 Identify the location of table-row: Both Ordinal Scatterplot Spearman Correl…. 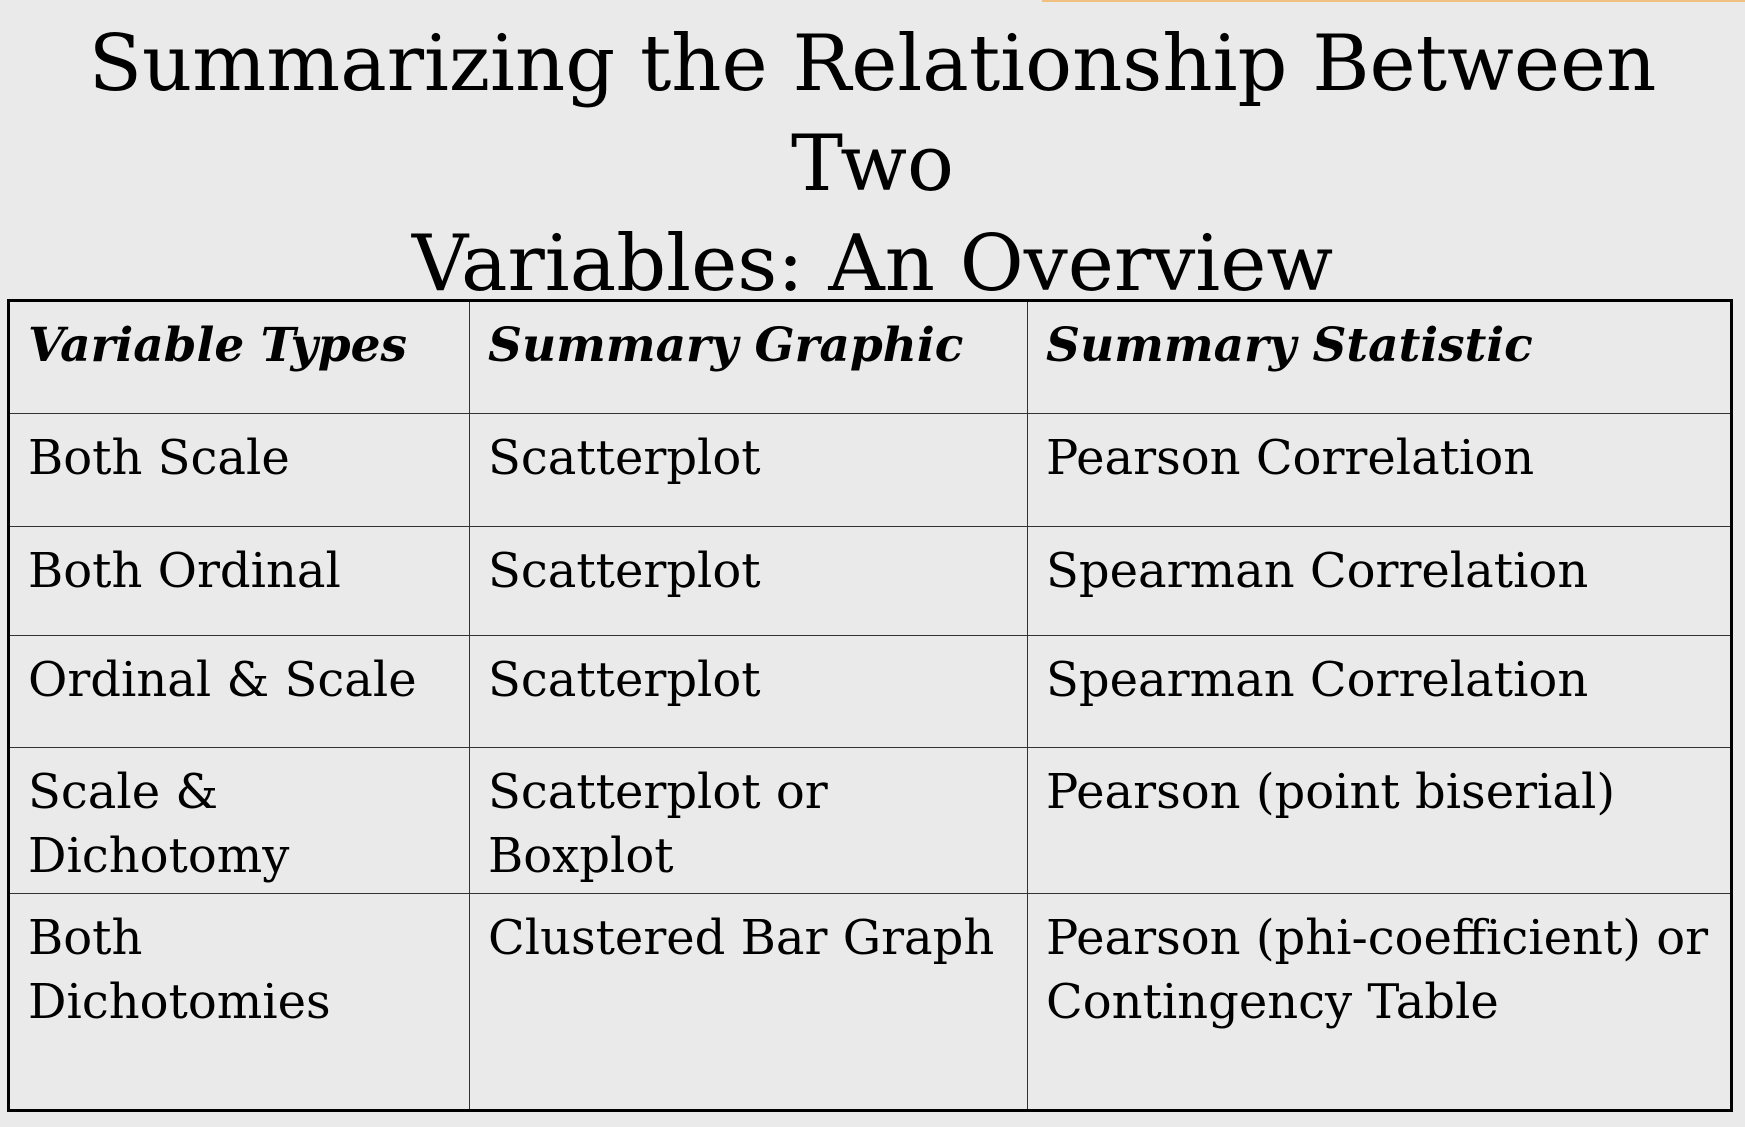
(870, 581).